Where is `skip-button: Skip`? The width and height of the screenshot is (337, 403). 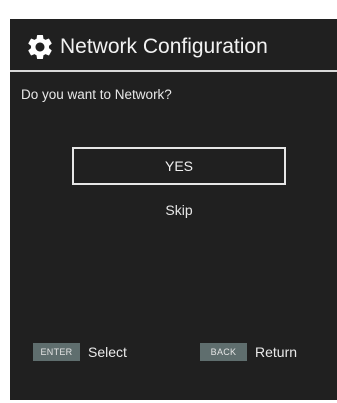
skip-button: Skip is located at coordinates (179, 210).